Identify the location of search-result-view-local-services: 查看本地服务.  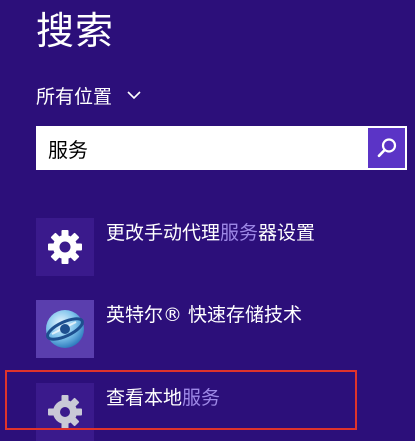
(201, 412).